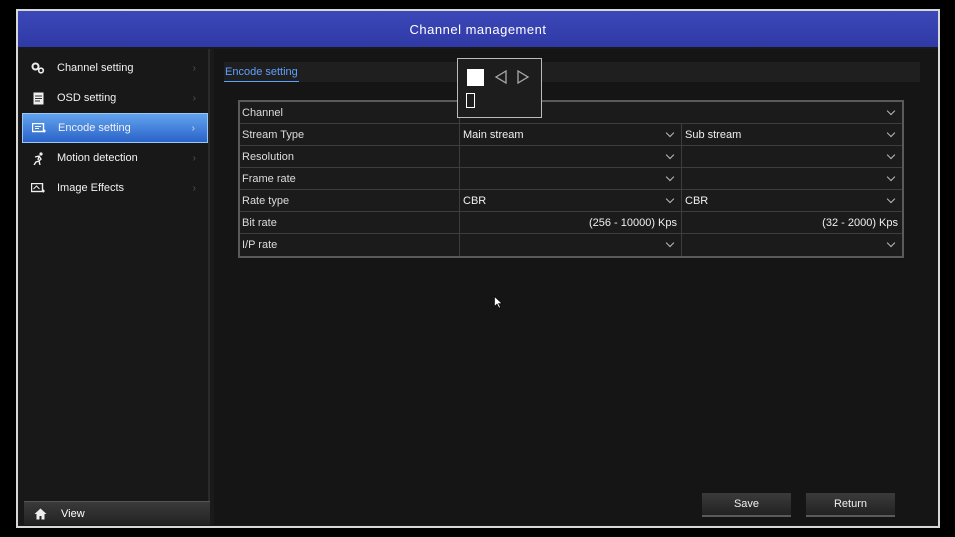  What do you see at coordinates (792, 135) in the screenshot?
I see `sub-stream-type-select: Sub stream` at bounding box center [792, 135].